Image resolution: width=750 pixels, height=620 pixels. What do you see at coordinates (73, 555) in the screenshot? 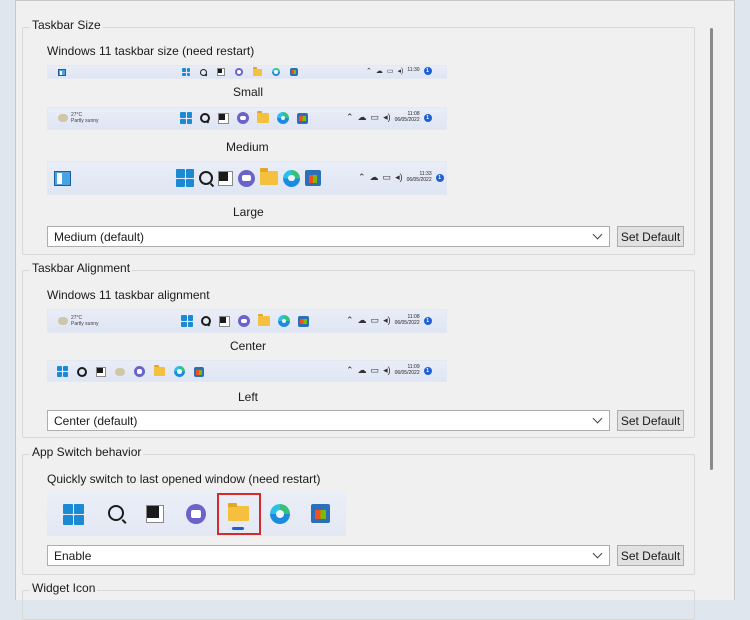
I see `app-switch-dropdown-value: Enable` at bounding box center [73, 555].